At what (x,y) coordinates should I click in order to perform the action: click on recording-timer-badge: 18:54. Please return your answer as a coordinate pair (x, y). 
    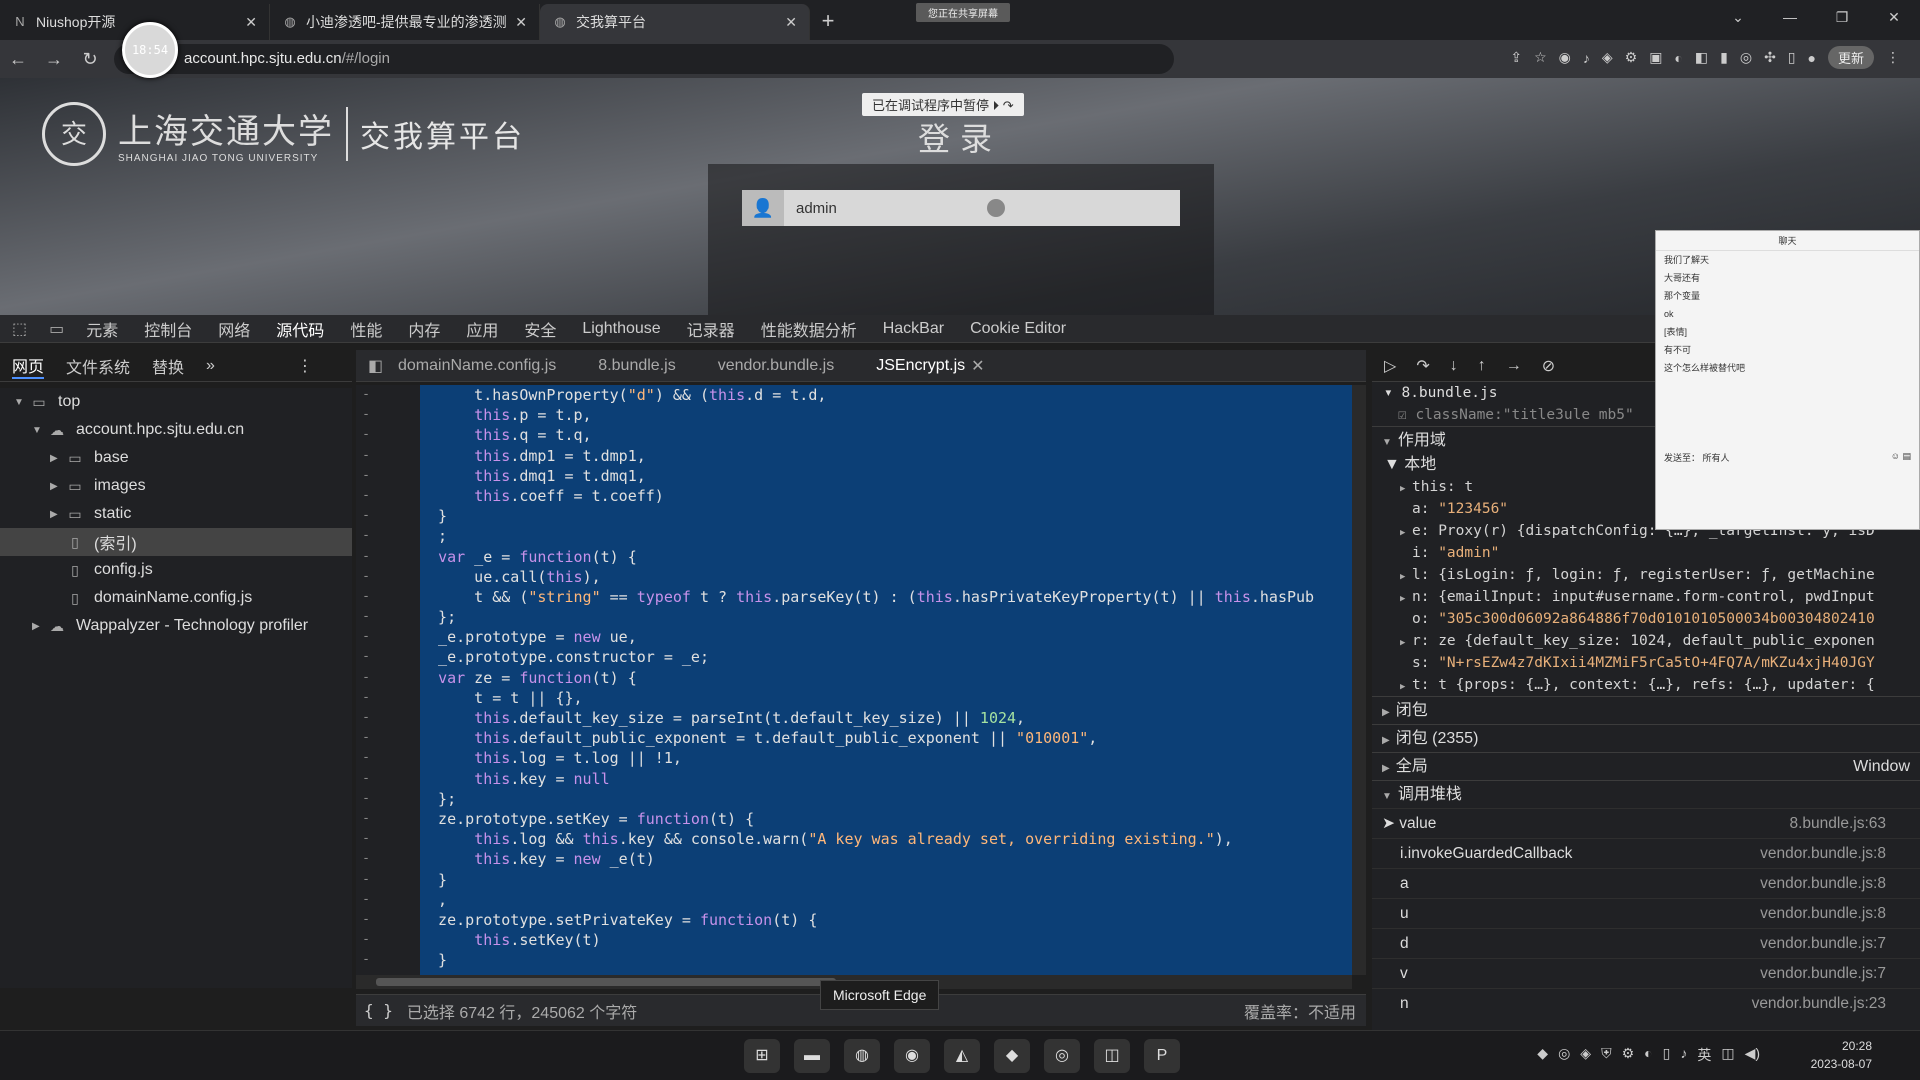
    Looking at the image, I should click on (150, 50).